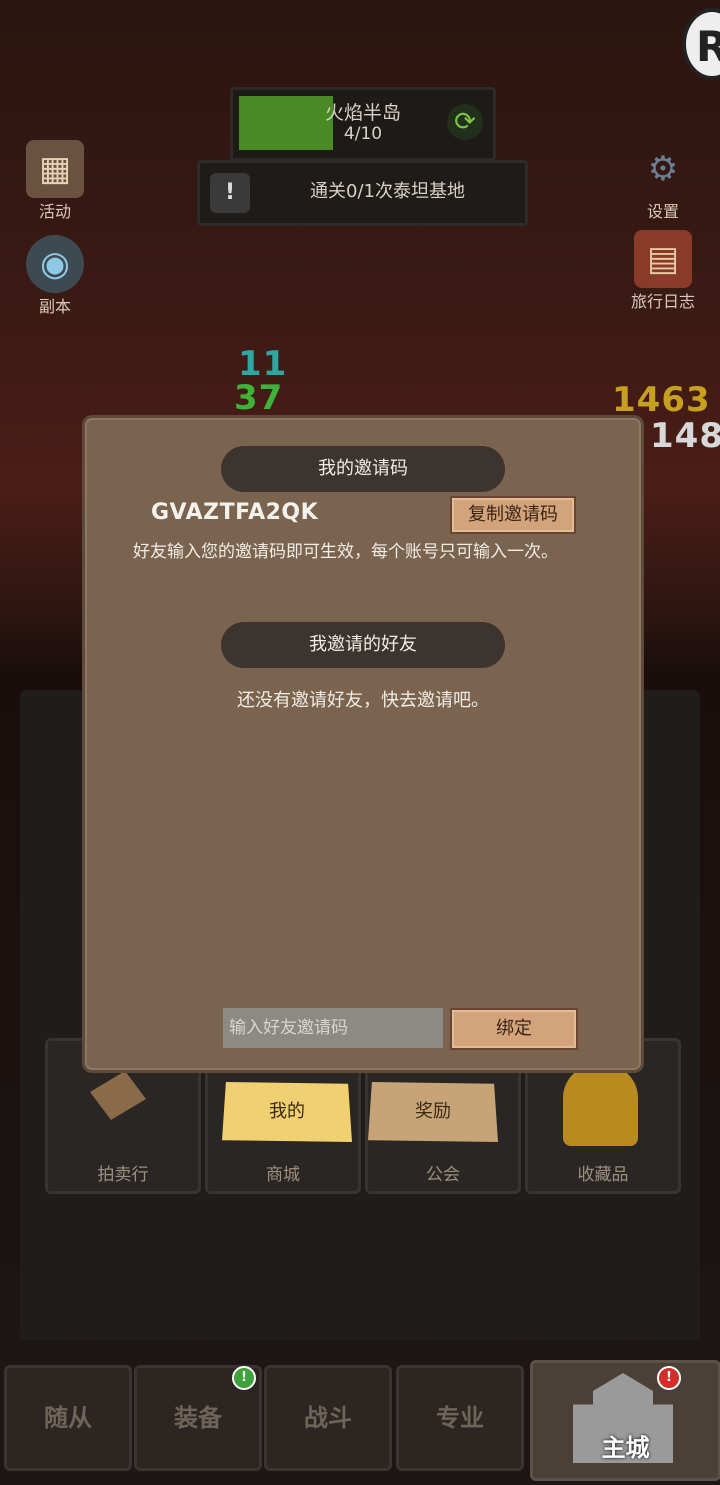  What do you see at coordinates (661, 400) in the screenshot?
I see `damage-number: 1463` at bounding box center [661, 400].